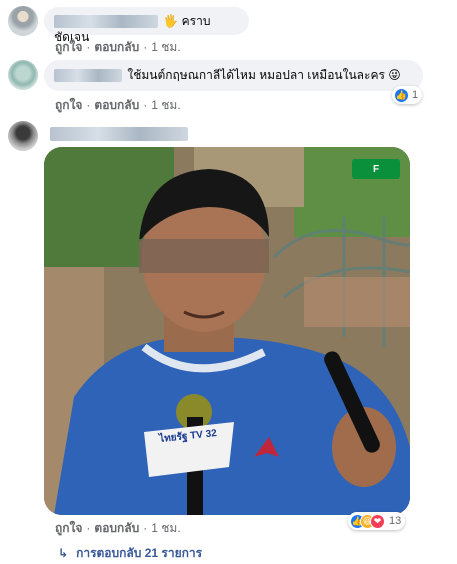 This screenshot has height=564, width=457. I want to click on view-replies-label: การตอบกลับ 21 รายการ, so click(139, 553).